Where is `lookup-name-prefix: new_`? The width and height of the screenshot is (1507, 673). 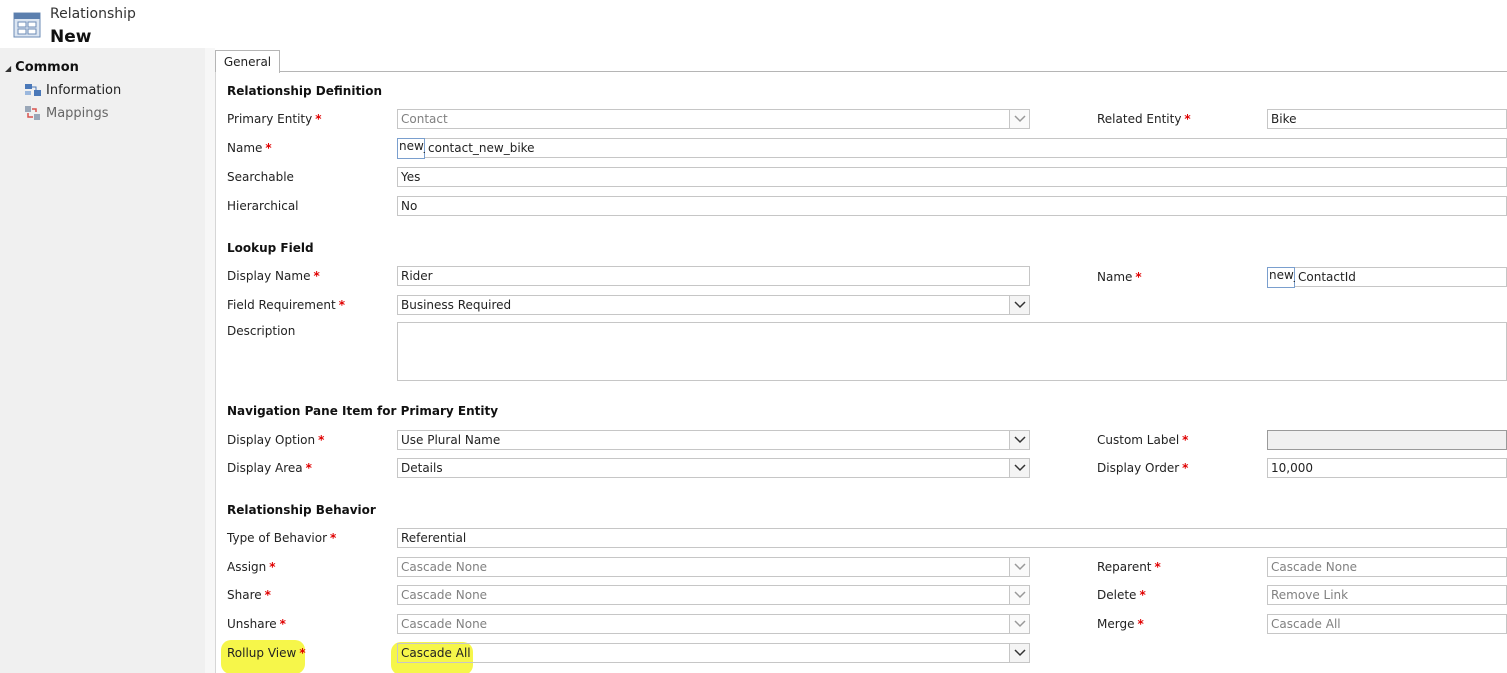
lookup-name-prefix: new_ is located at coordinates (1283, 277).